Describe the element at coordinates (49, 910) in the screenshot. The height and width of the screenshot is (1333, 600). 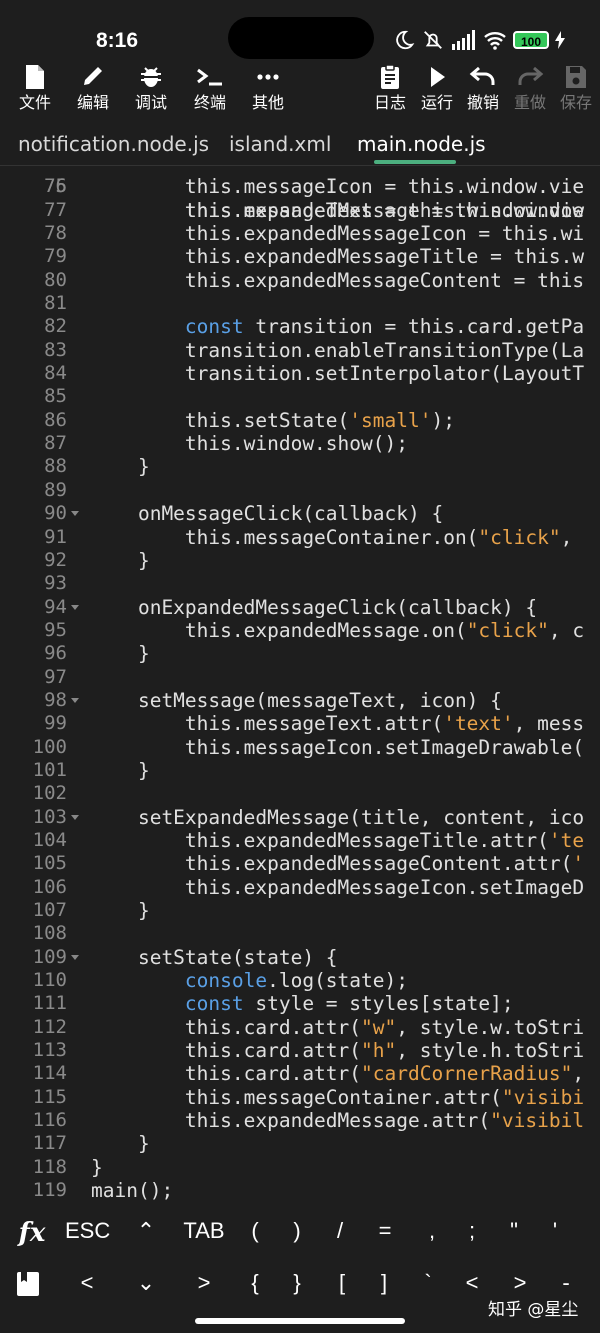
I see `line-number: 107` at that location.